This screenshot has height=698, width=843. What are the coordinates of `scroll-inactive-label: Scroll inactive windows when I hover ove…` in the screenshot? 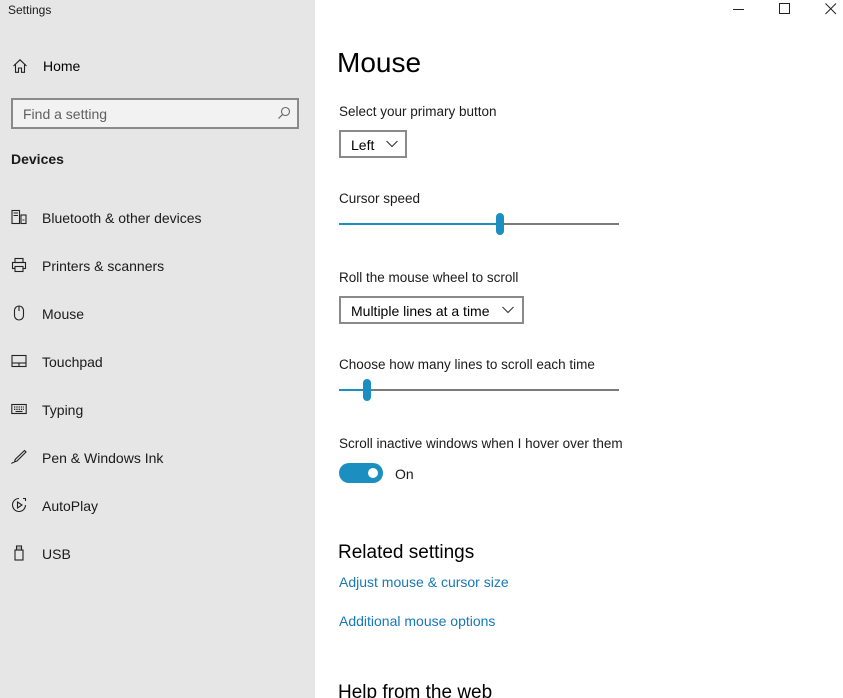 It's located at (481, 443).